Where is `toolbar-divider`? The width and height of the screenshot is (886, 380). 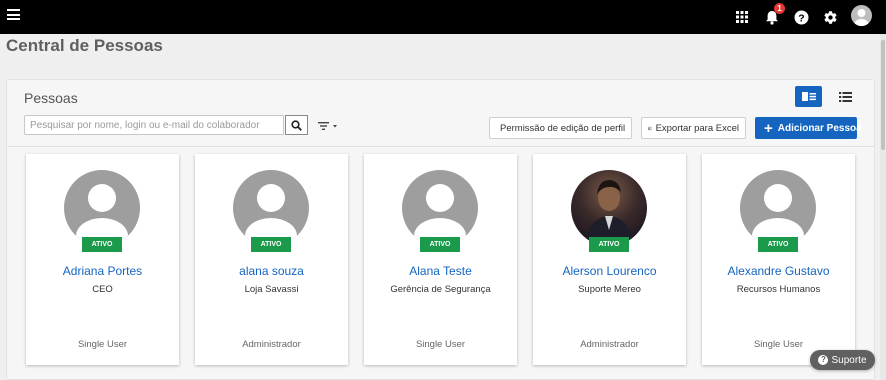
toolbar-divider is located at coordinates (440, 146).